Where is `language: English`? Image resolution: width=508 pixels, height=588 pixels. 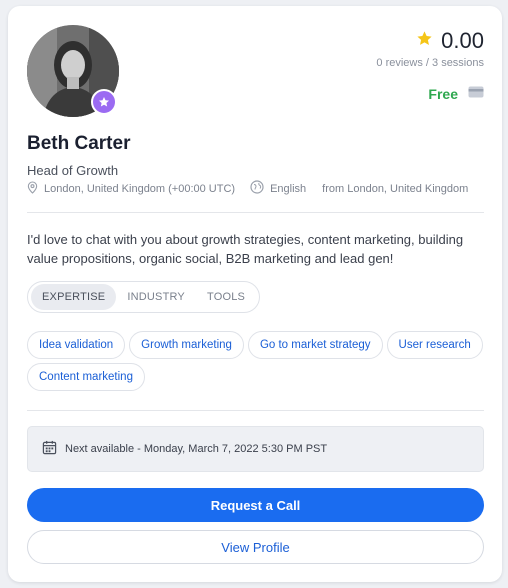 language: English is located at coordinates (278, 188).